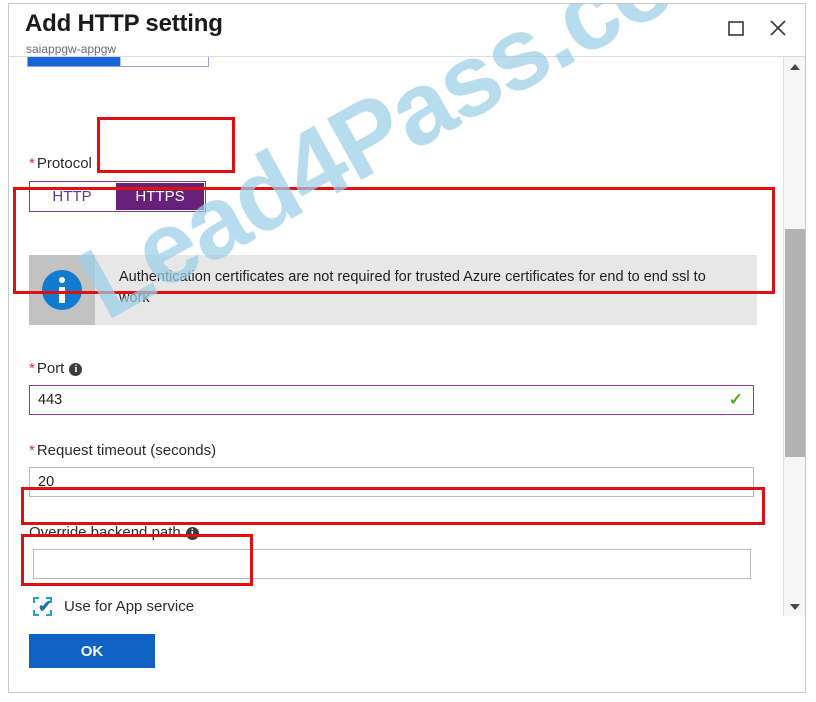  Describe the element at coordinates (105, 532) in the screenshot. I see `override-backend-path-label-text: Override backend path` at that location.